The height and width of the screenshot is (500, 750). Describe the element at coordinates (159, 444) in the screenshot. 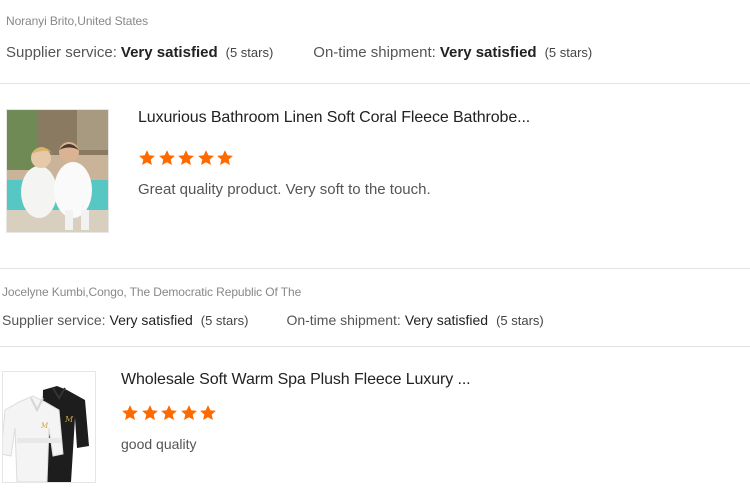

I see `review-comment: good quality` at that location.